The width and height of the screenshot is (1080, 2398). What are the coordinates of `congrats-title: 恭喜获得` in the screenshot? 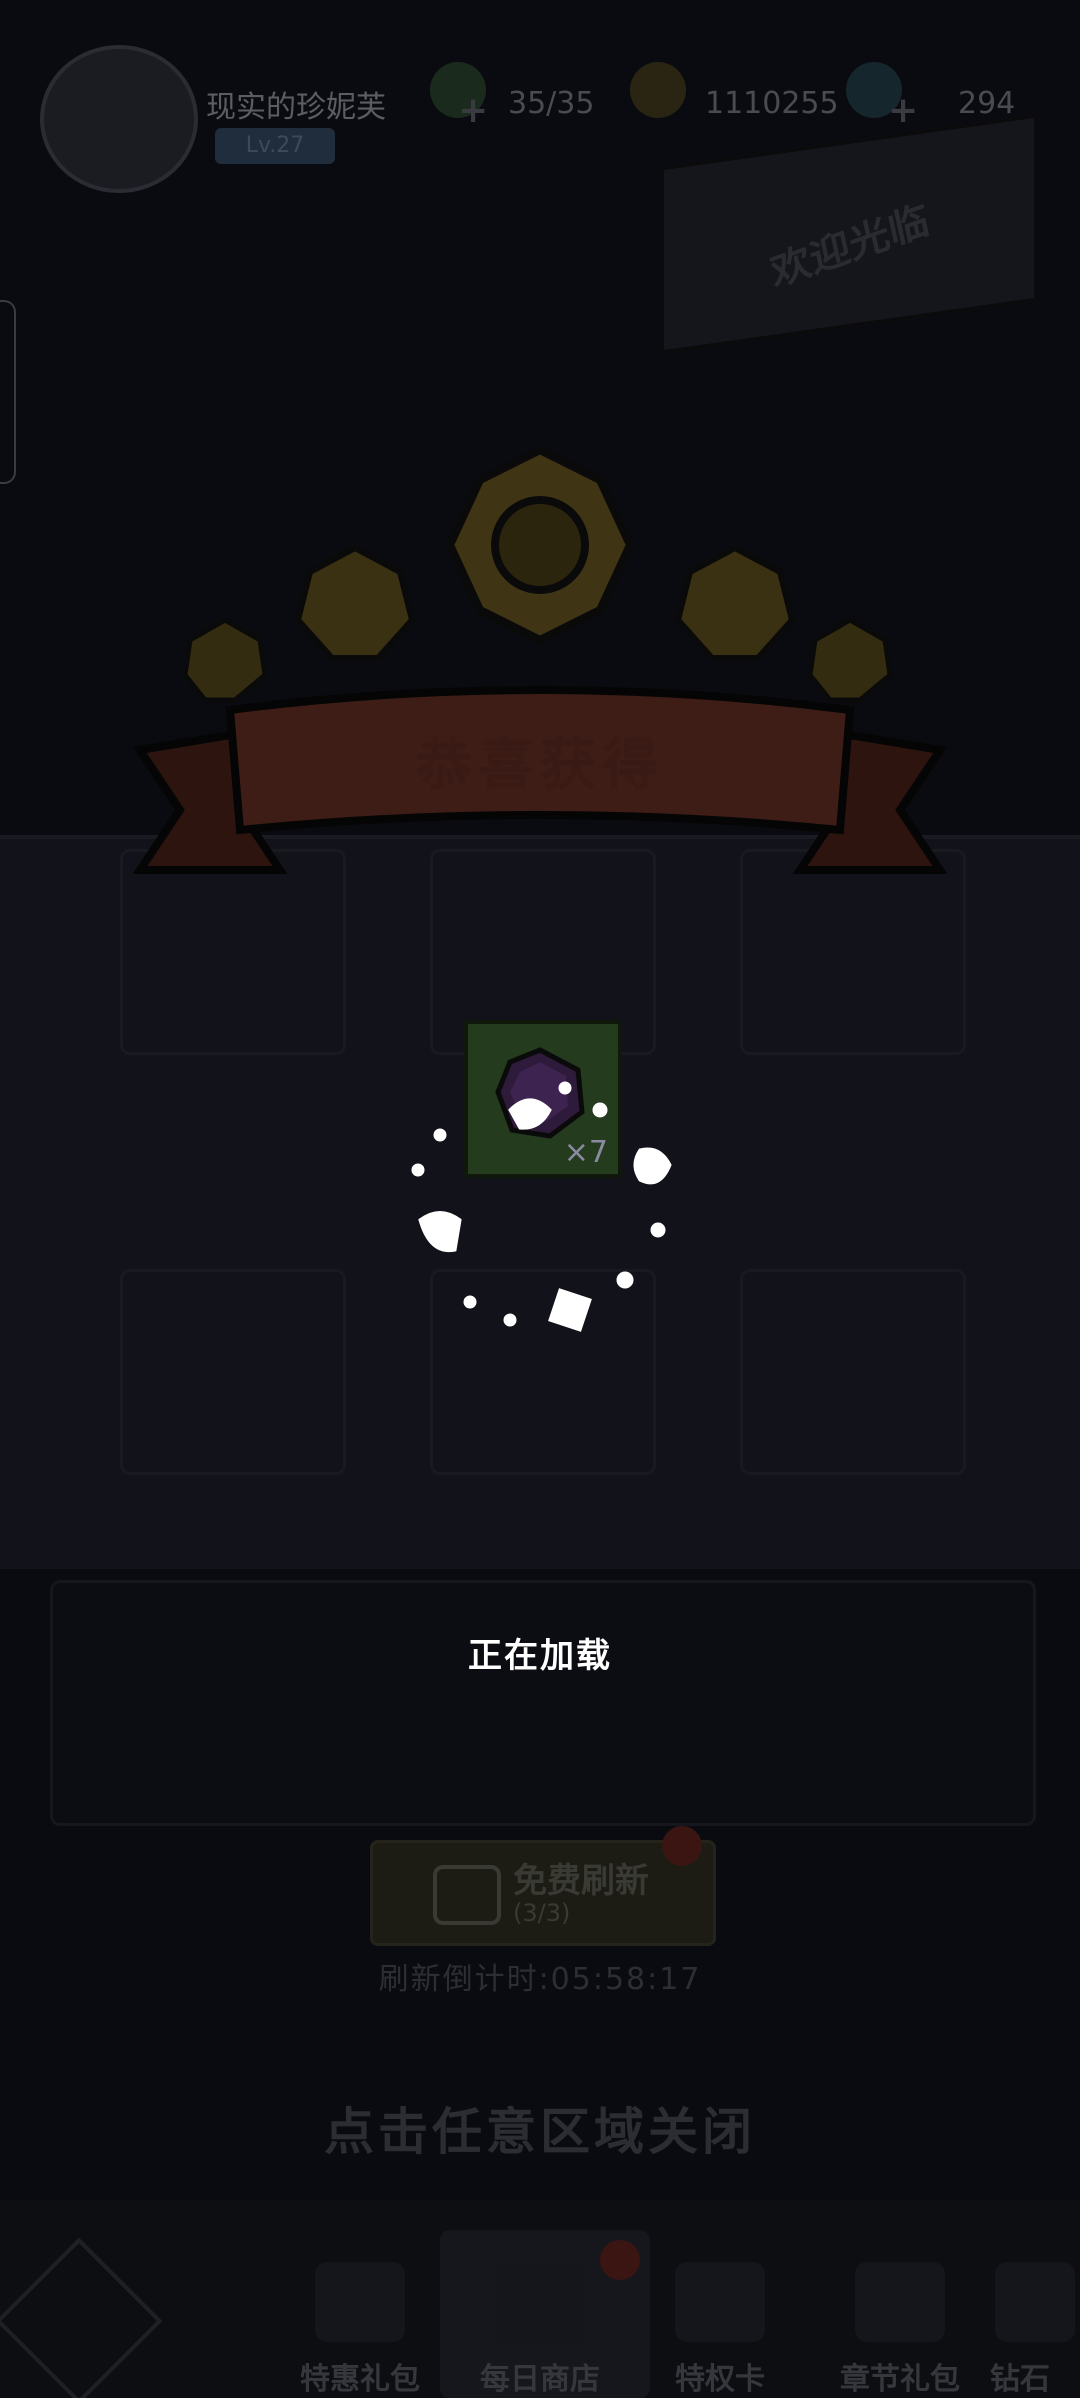 It's located at (540, 765).